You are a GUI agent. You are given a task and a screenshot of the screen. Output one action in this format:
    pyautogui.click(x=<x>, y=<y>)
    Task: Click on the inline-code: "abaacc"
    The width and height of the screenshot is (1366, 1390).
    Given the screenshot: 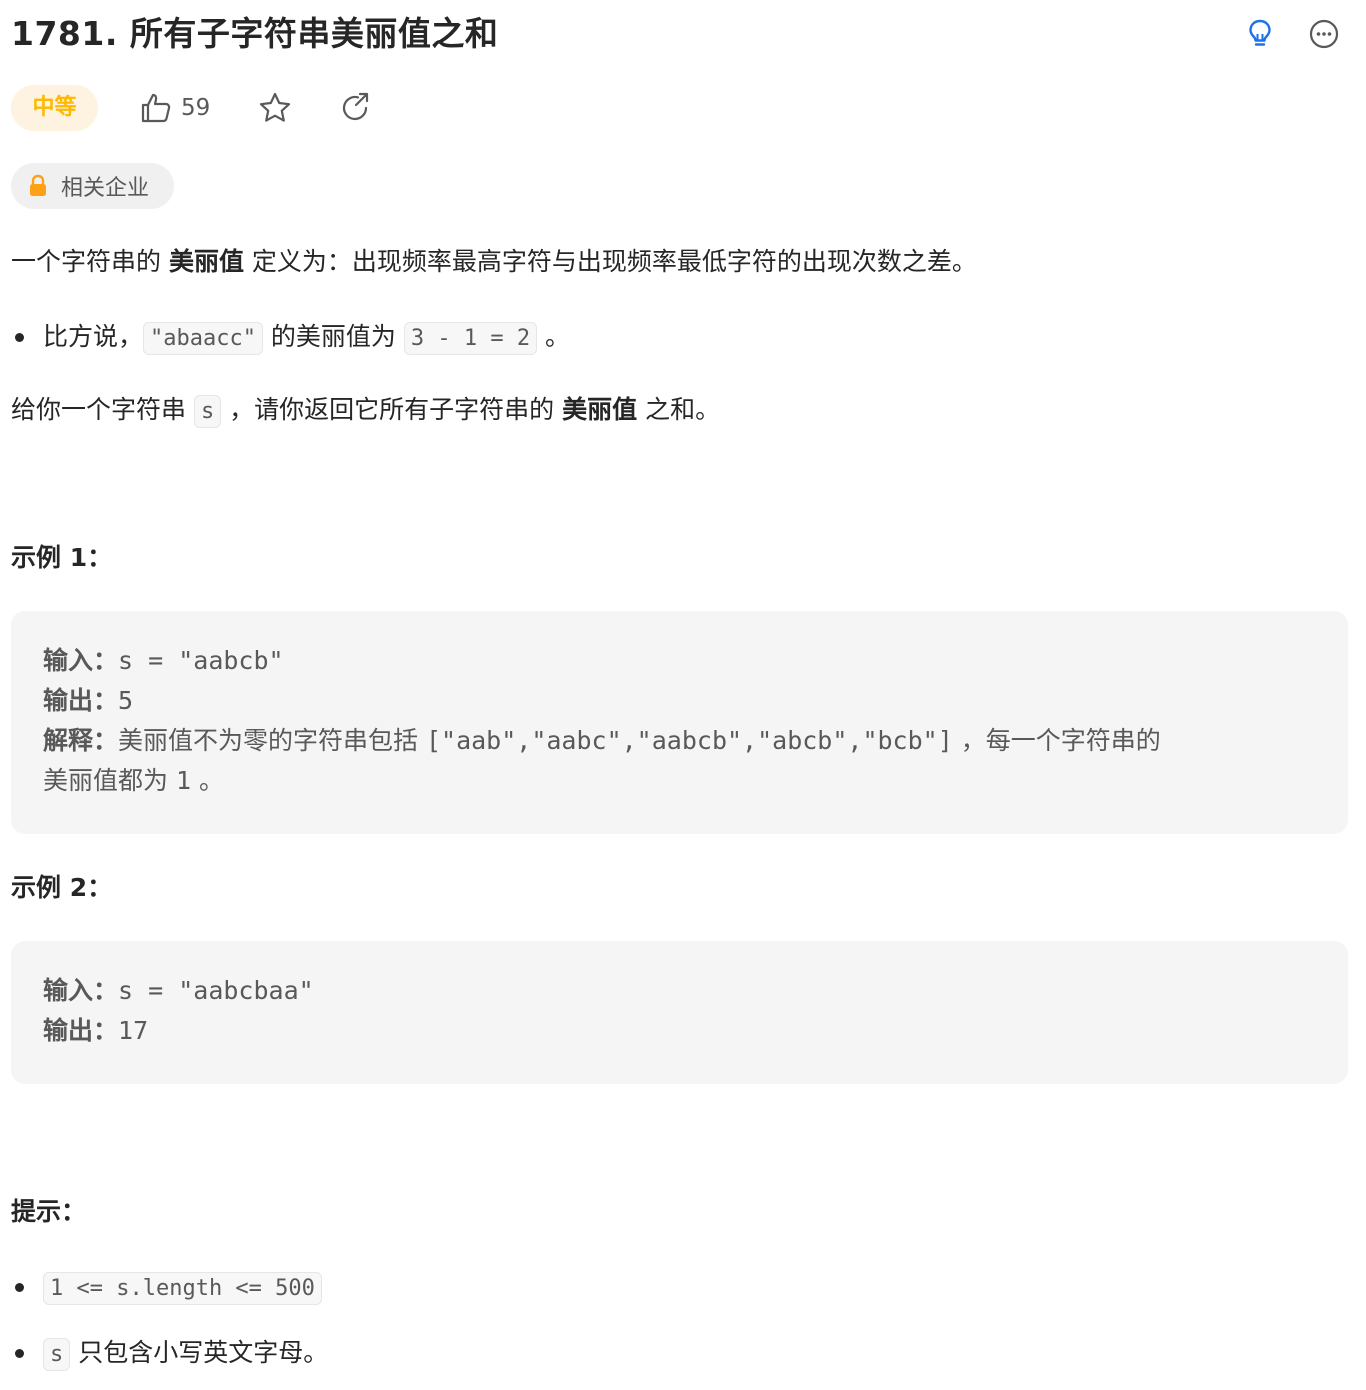 What is the action you would take?
    pyautogui.click(x=203, y=338)
    